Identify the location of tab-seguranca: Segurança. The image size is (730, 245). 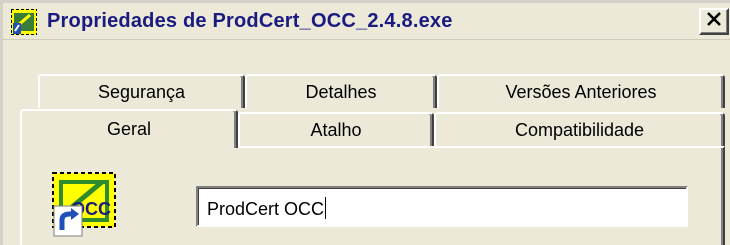
(141, 91).